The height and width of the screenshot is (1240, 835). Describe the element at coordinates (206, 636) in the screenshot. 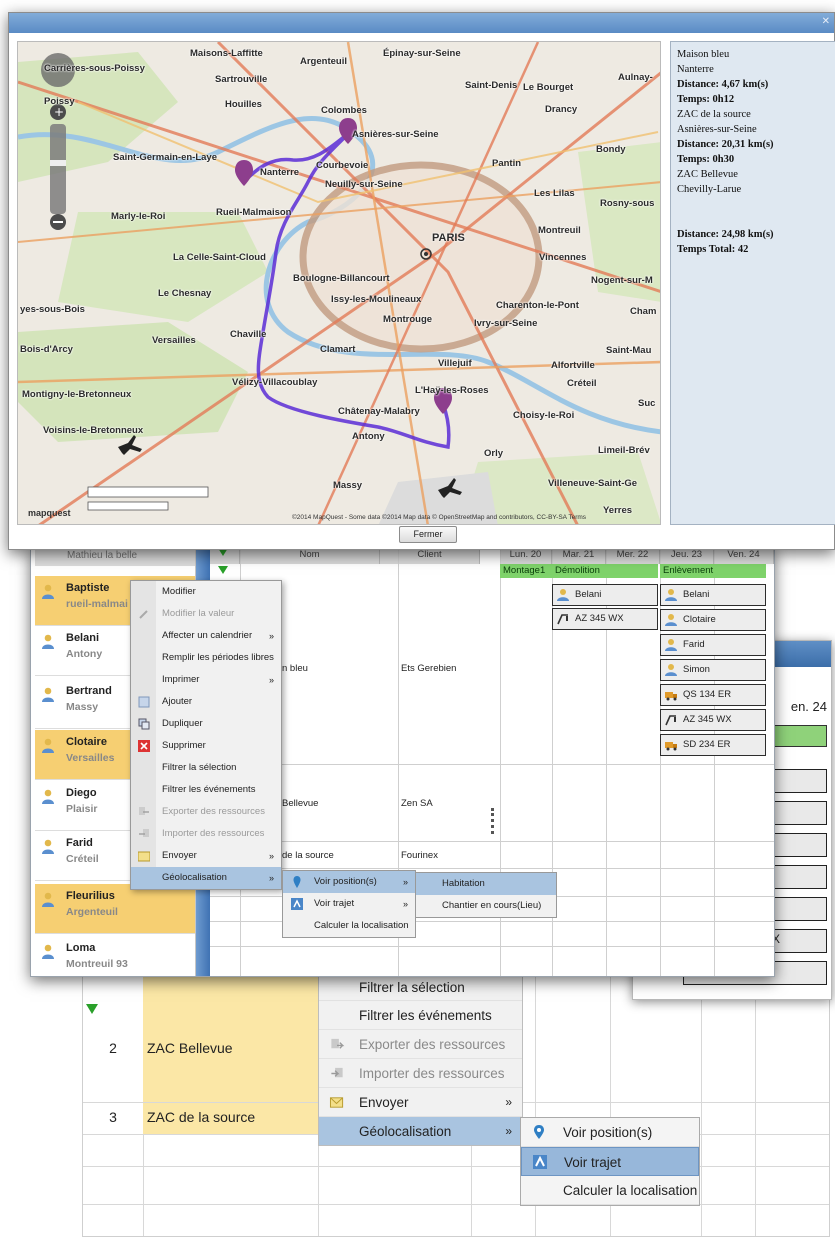

I see `menu-item-assign-calendar: Affecter un calendrier »` at that location.